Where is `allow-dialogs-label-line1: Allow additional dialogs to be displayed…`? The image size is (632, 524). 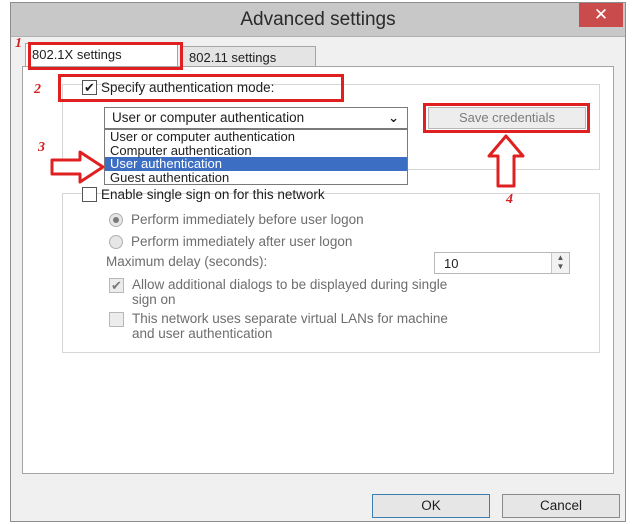
allow-dialogs-label-line1: Allow additional dialogs to be displayed… is located at coordinates (290, 284).